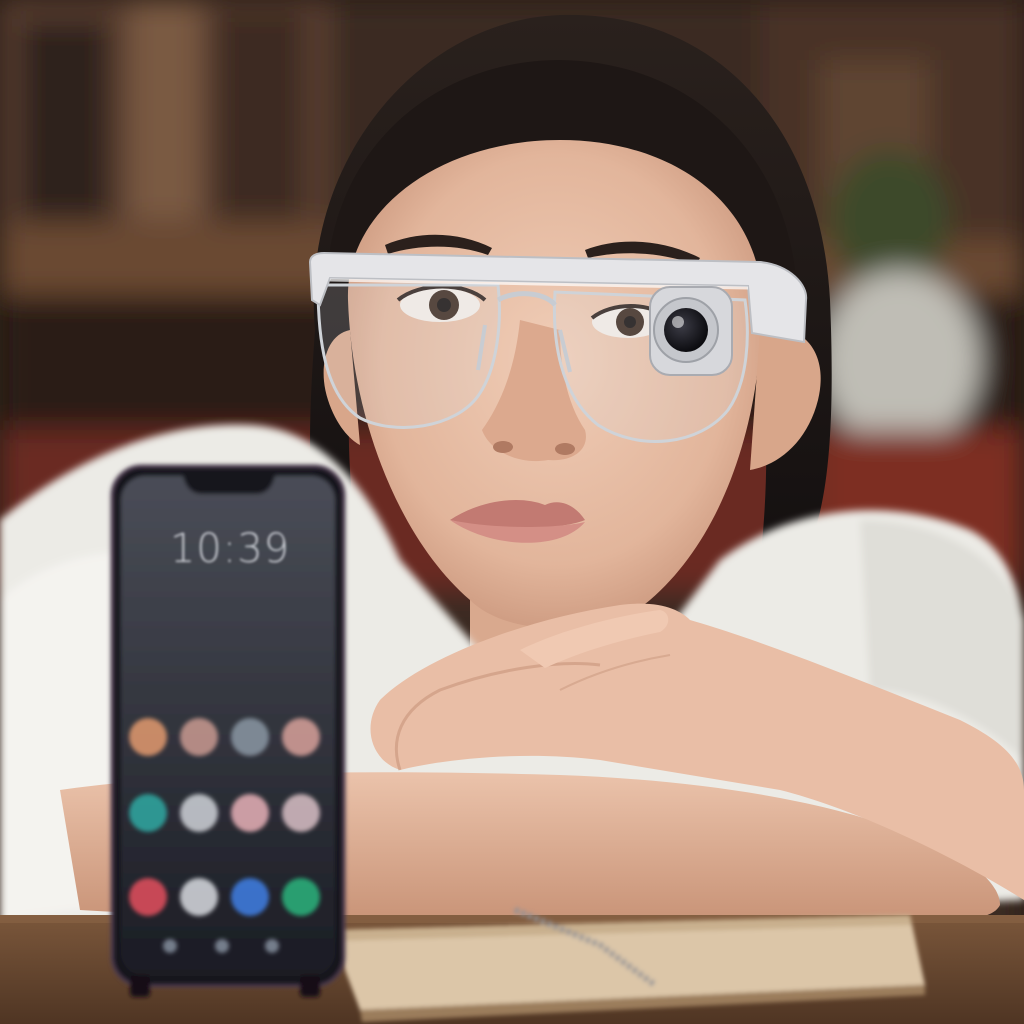  What do you see at coordinates (250, 897) in the screenshot?
I see `dock-icon-blue` at bounding box center [250, 897].